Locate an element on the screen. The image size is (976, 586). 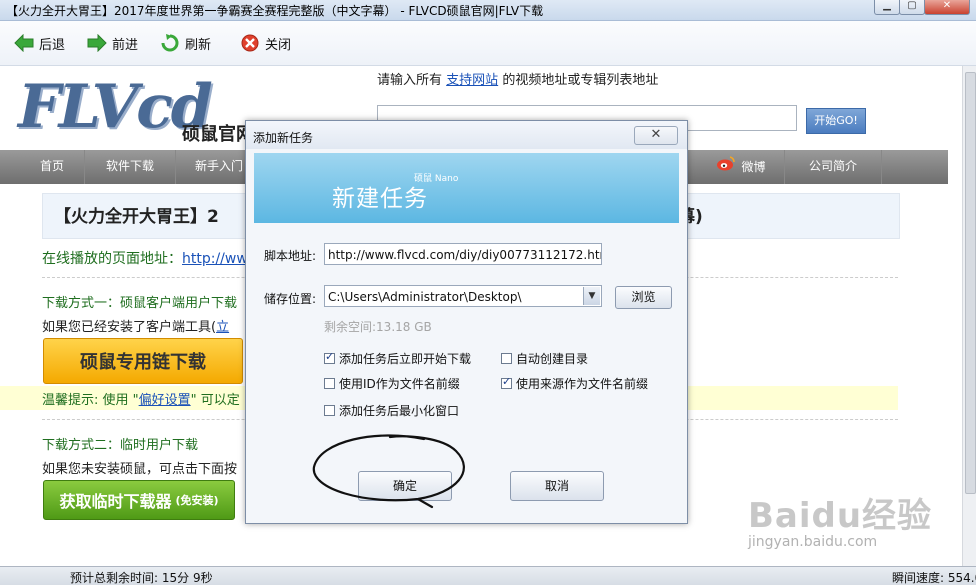
option-minimize-window: 添加任务后最小化窗口 is located at coordinates (391, 410).